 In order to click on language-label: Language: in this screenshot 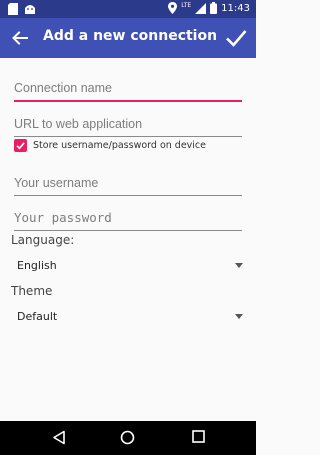, I will do `click(43, 240)`.